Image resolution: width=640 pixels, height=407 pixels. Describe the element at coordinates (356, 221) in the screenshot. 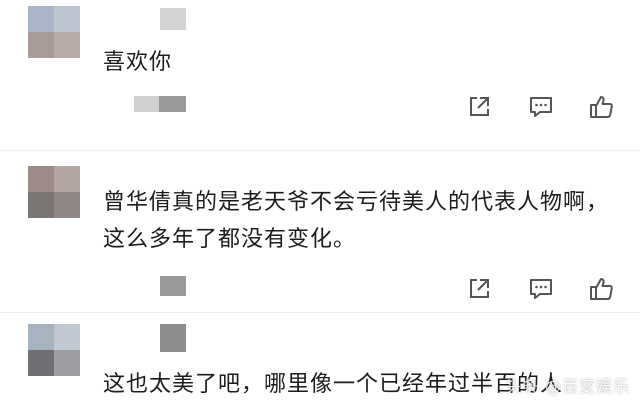

I see `comment-text: 曾华倩真的是老天爷不会亏待美人的代表人物啊，这么多年了都没有变化。` at that location.